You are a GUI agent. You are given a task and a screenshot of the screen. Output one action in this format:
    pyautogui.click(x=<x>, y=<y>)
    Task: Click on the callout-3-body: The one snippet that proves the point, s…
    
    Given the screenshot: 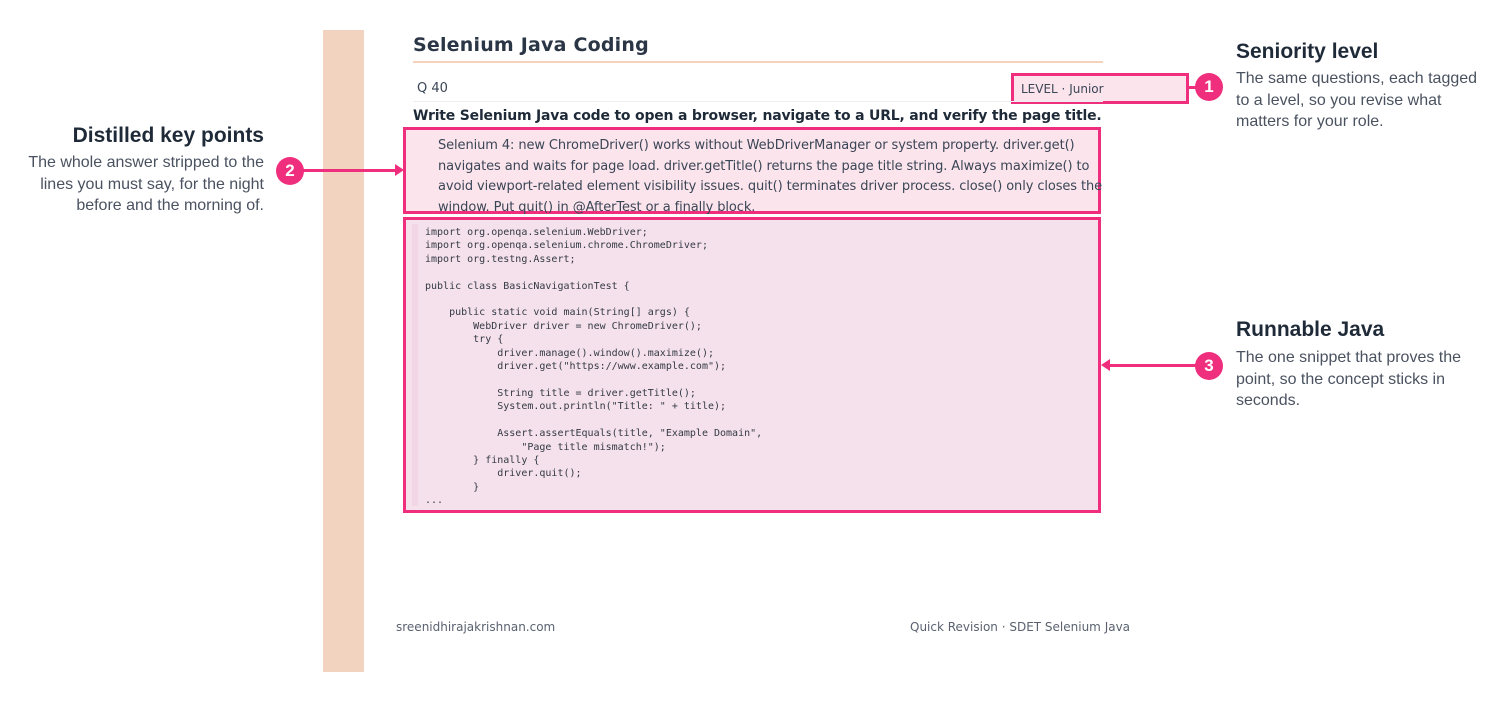 What is the action you would take?
    pyautogui.click(x=1349, y=379)
    